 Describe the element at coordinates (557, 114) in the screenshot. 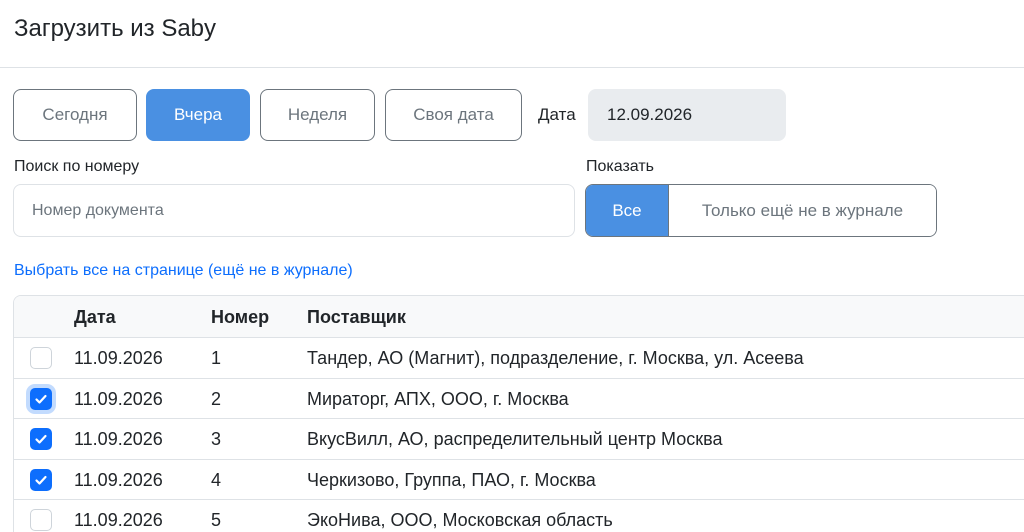

I see `date-label: Дата` at that location.